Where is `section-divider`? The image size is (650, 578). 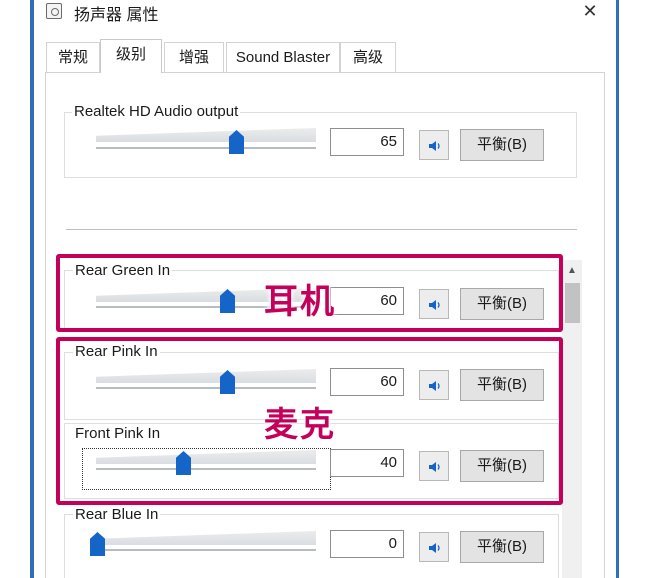 section-divider is located at coordinates (321, 229).